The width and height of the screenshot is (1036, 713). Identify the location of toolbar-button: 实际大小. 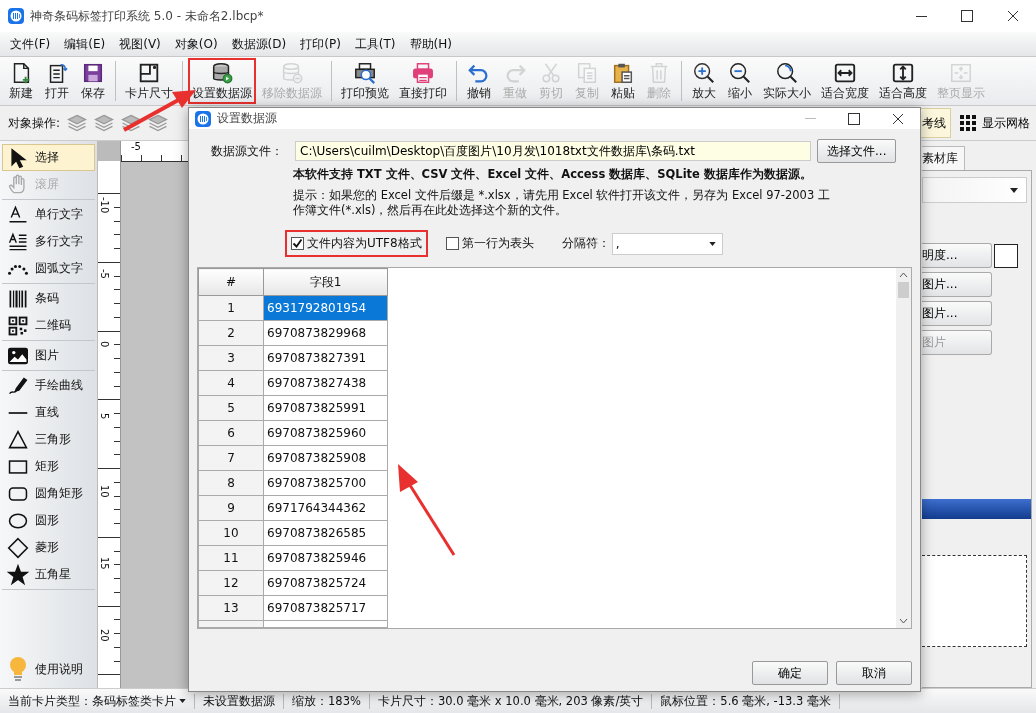
(787, 81).